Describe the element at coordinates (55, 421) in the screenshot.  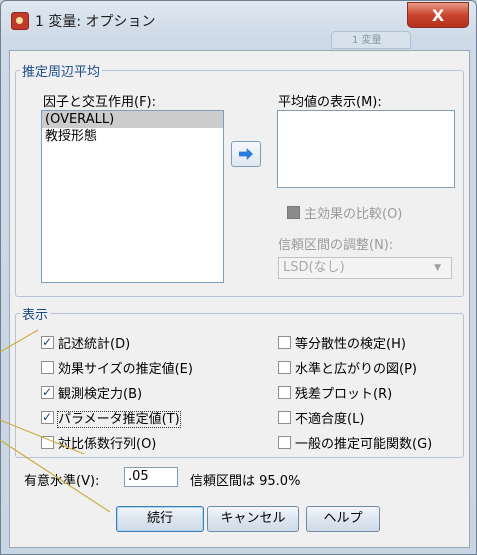
I see `annotation-callout-lines` at that location.